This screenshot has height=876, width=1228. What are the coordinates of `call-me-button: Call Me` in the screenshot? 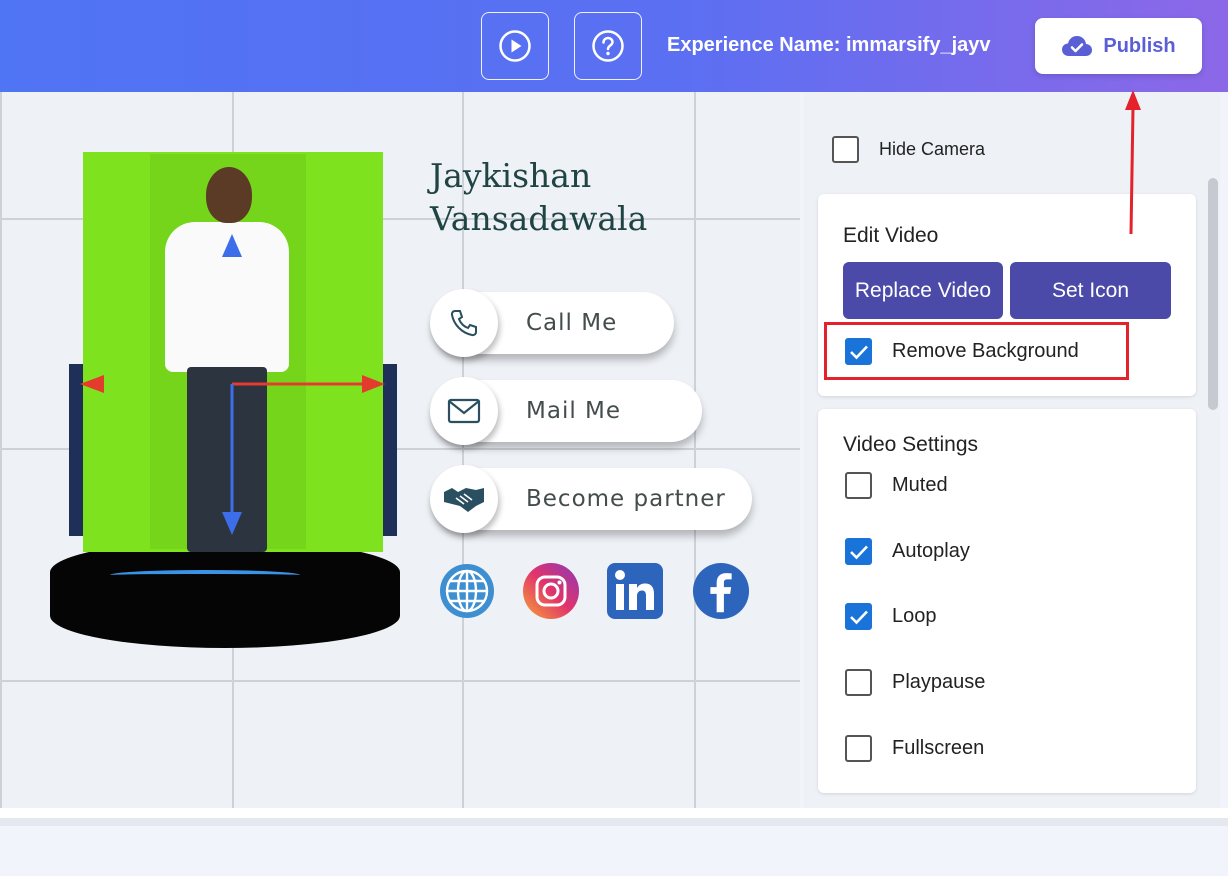 It's located at (552, 323).